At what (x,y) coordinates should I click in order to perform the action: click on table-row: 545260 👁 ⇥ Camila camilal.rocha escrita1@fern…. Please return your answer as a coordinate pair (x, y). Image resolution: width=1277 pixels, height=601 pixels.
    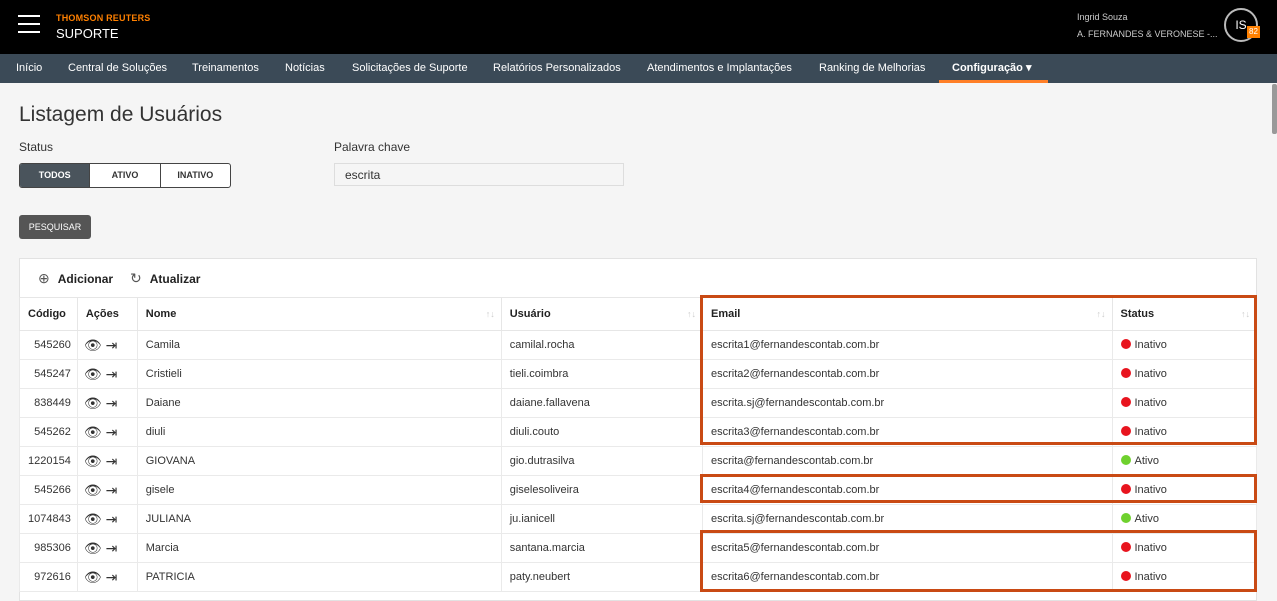
    Looking at the image, I should click on (638, 345).